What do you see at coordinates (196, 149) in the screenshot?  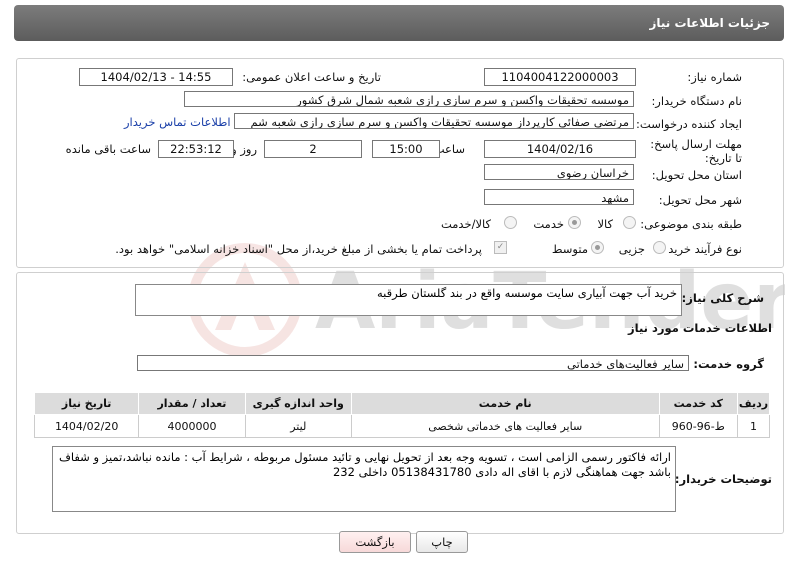 I see `remaining-time-field: 22:53:12` at bounding box center [196, 149].